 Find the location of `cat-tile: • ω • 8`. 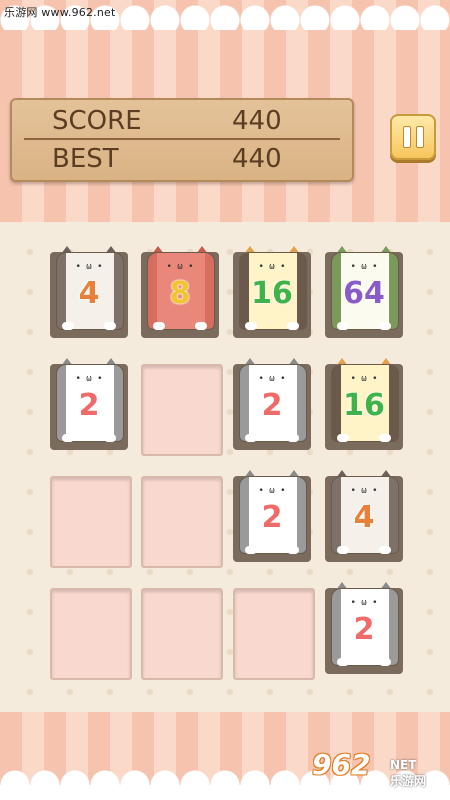

cat-tile: • ω • 8 is located at coordinates (180, 292).